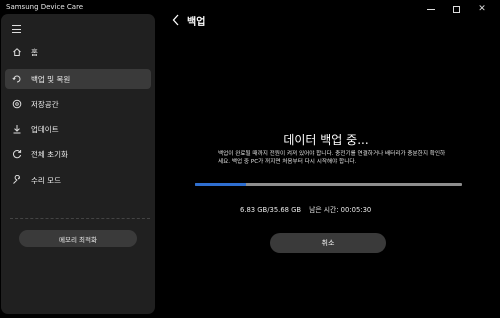 The height and width of the screenshot is (318, 500). I want to click on minimize-button, so click(431, 9).